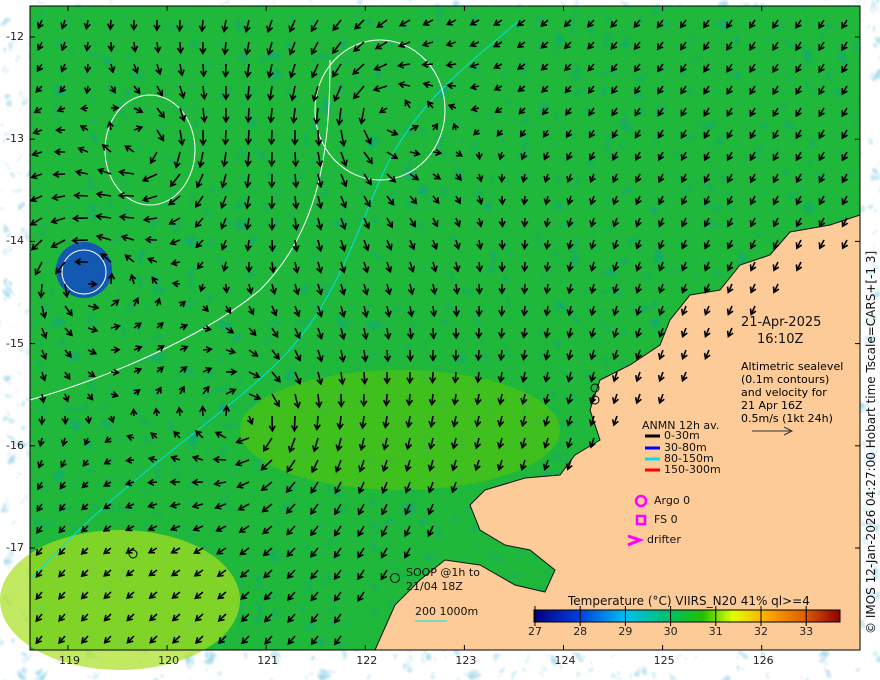 The image size is (880, 680). I want to click on lon-tick-label: 123, so click(466, 660).